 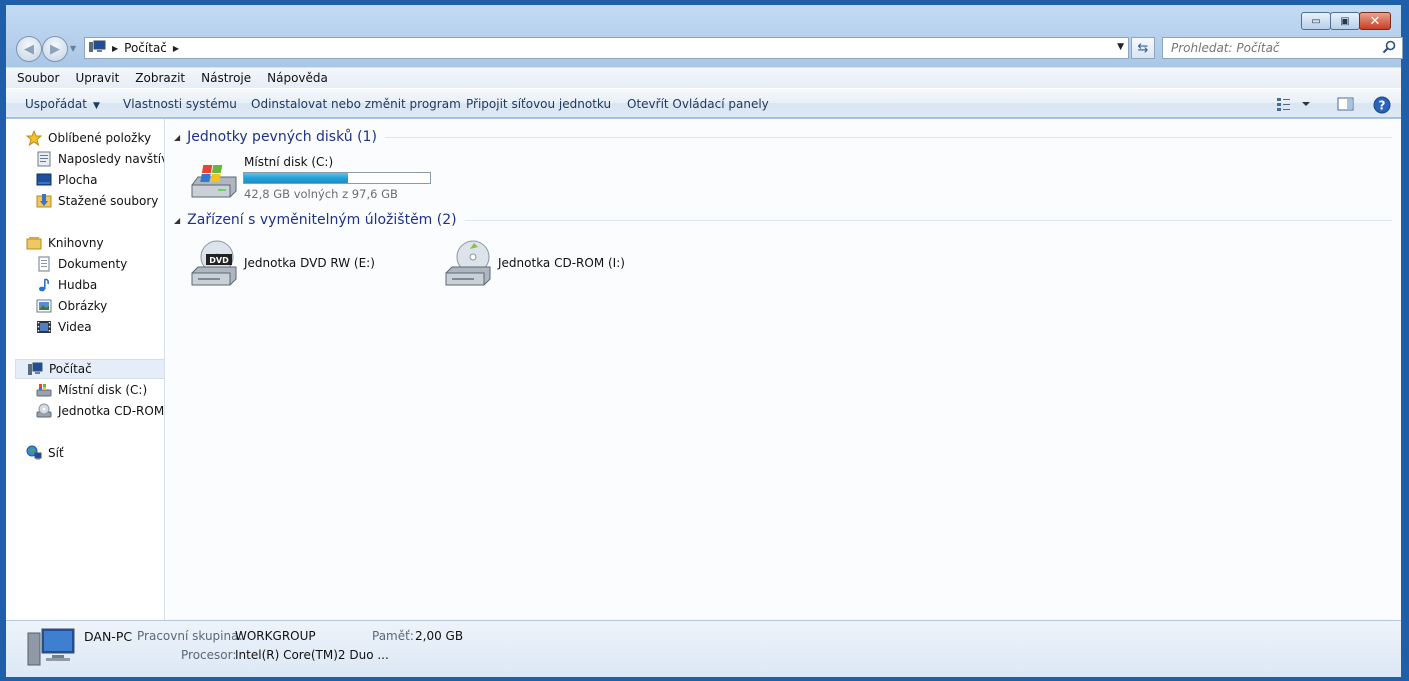 I want to click on menu-view: Zobrazit, so click(x=160, y=78).